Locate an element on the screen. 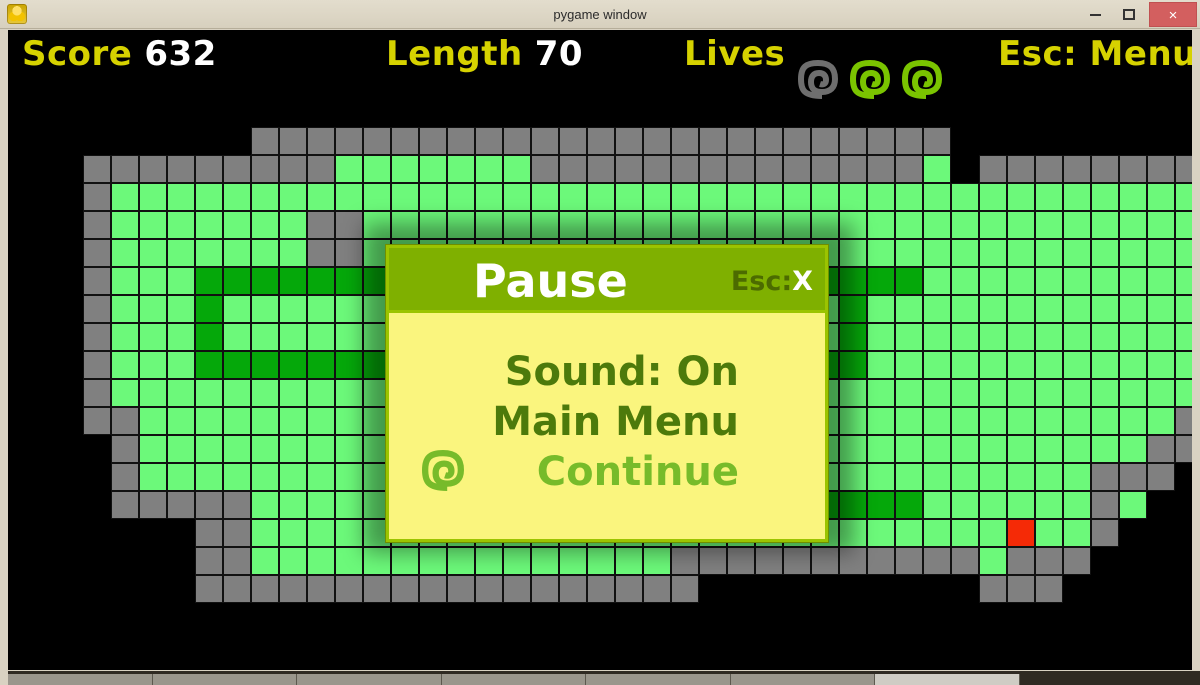 This screenshot has height=685, width=1200. window-title: pygame window is located at coordinates (600, 14).